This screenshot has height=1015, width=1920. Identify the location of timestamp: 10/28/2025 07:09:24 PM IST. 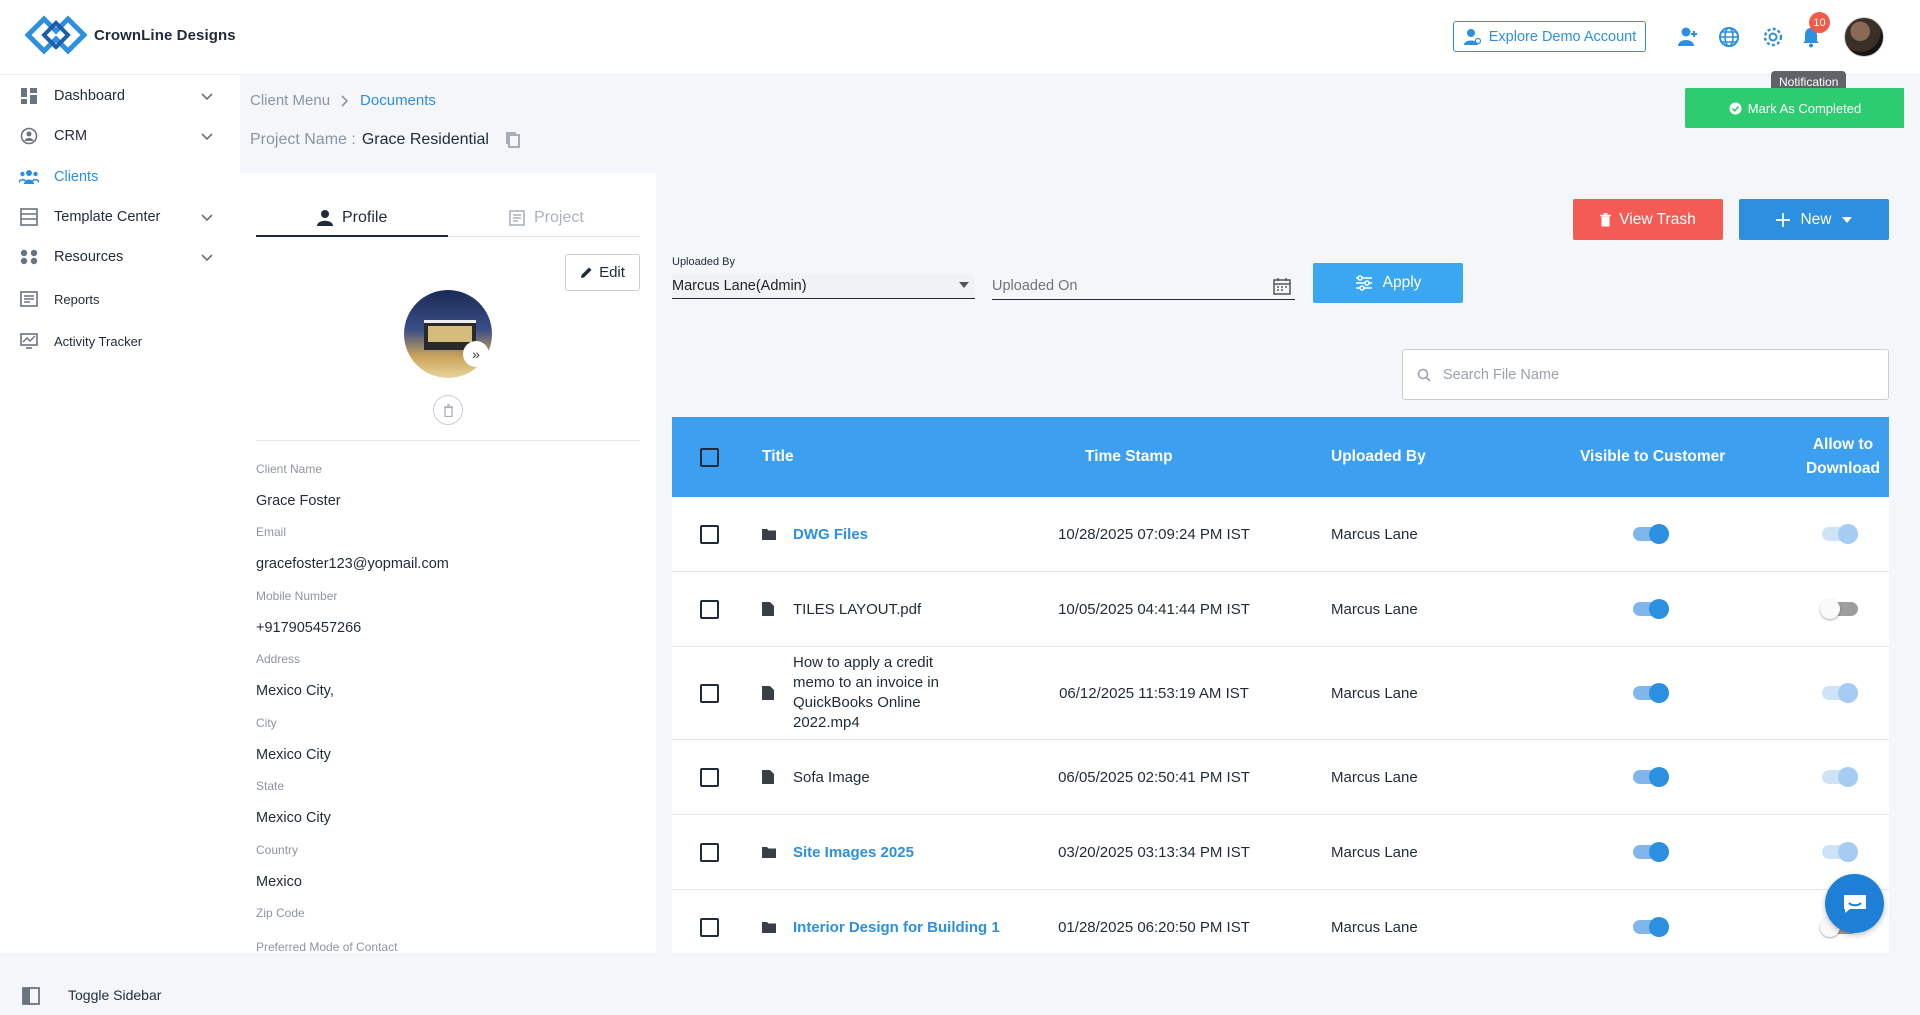
(1154, 534).